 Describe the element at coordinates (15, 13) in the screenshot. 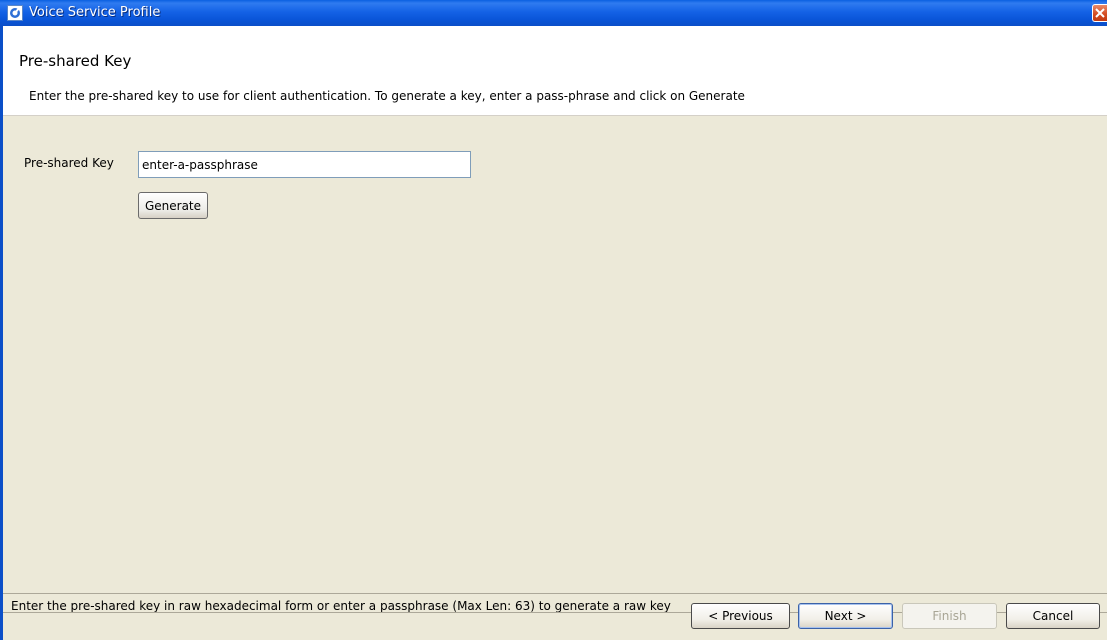

I see `app-icon` at that location.